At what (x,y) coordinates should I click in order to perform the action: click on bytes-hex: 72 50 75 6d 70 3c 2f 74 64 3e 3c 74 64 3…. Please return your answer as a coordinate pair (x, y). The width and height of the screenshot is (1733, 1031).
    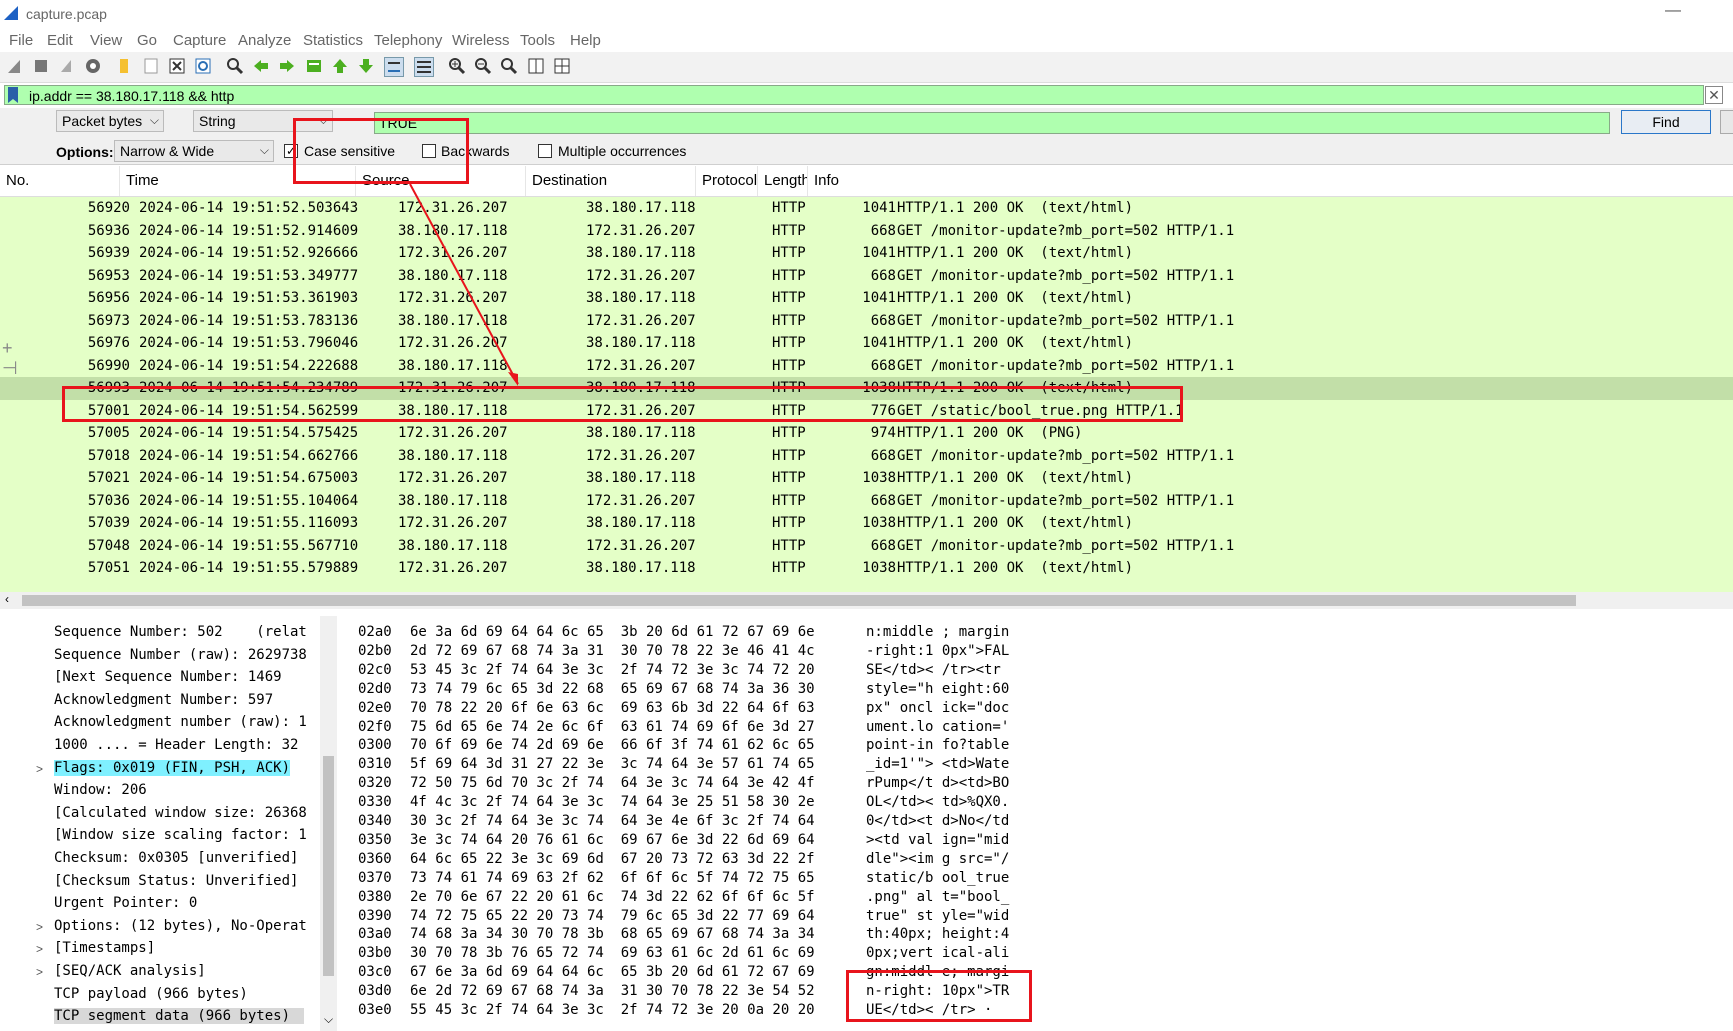
    Looking at the image, I should click on (612, 783).